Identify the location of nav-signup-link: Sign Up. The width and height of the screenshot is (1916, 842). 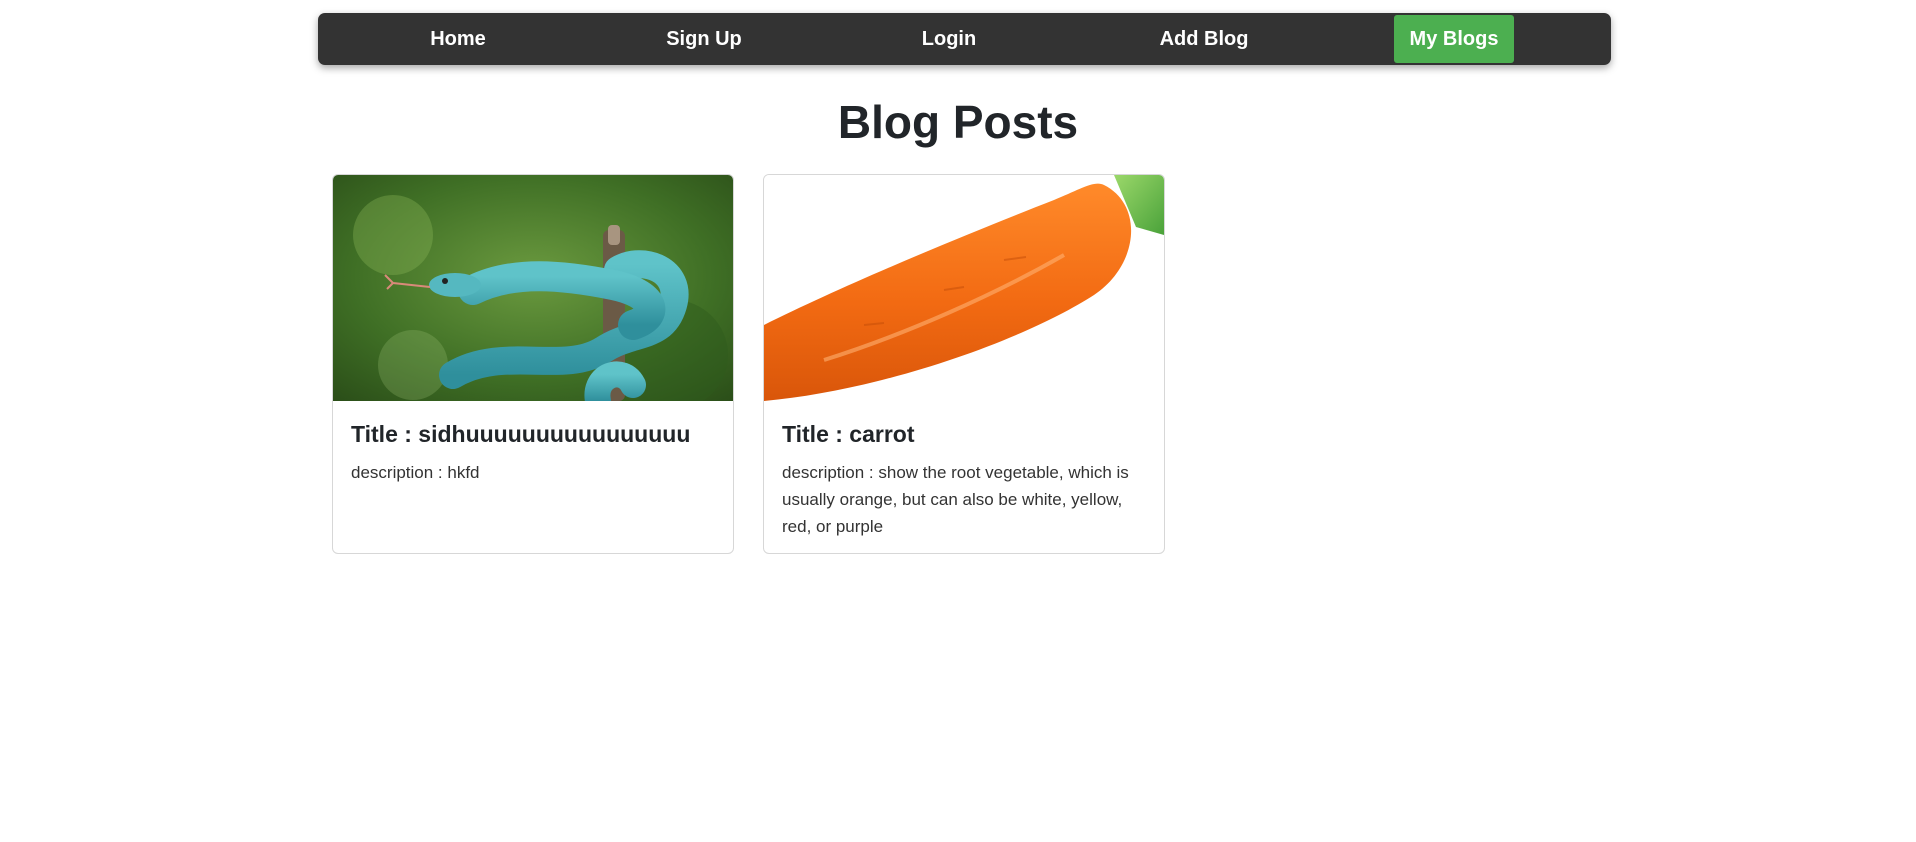
(704, 39).